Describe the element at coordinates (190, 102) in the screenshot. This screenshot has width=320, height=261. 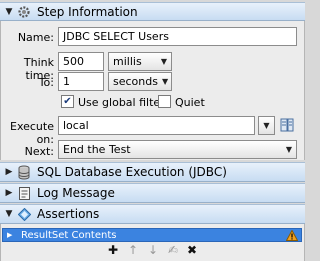
I see `quiet-label: Quiet` at that location.